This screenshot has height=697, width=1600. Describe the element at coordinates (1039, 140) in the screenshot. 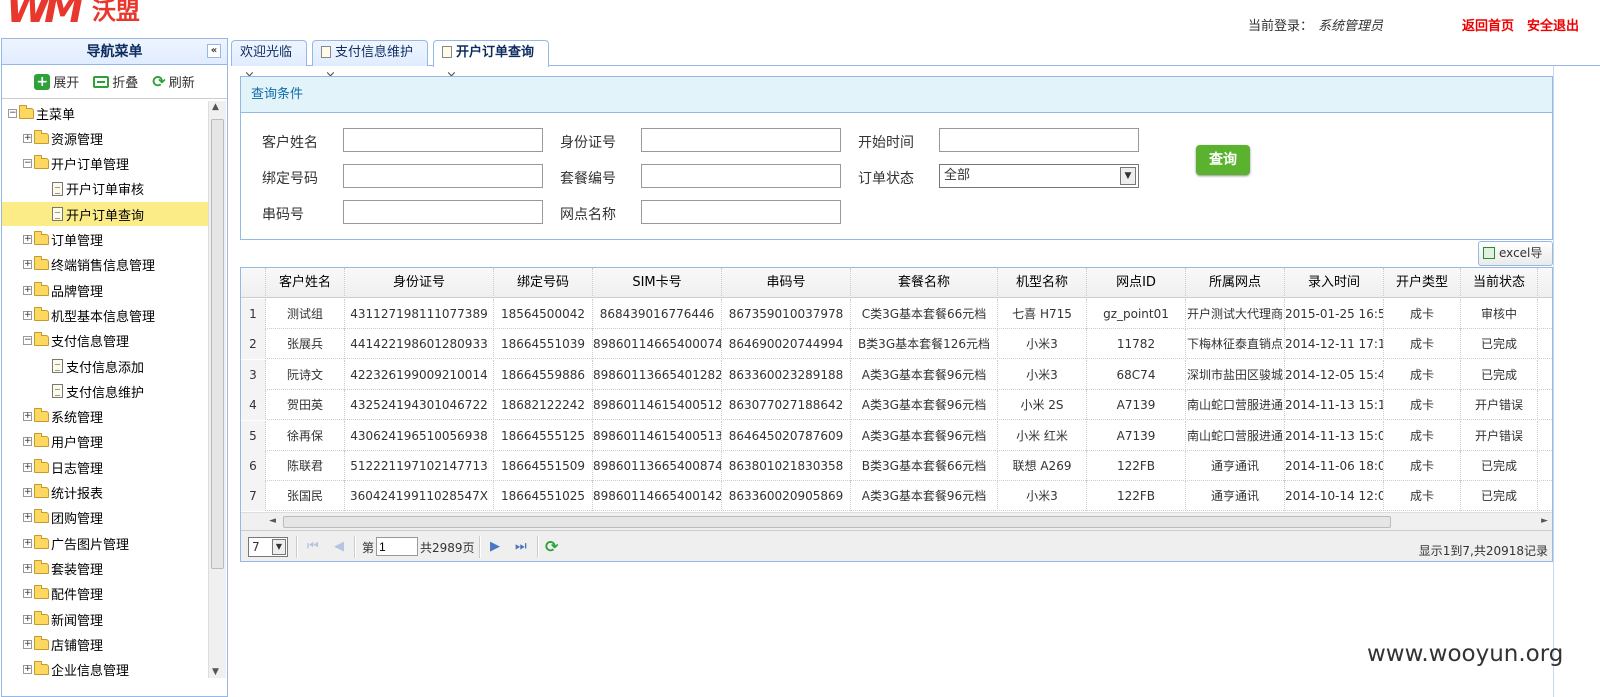

I see `start-time-input` at that location.